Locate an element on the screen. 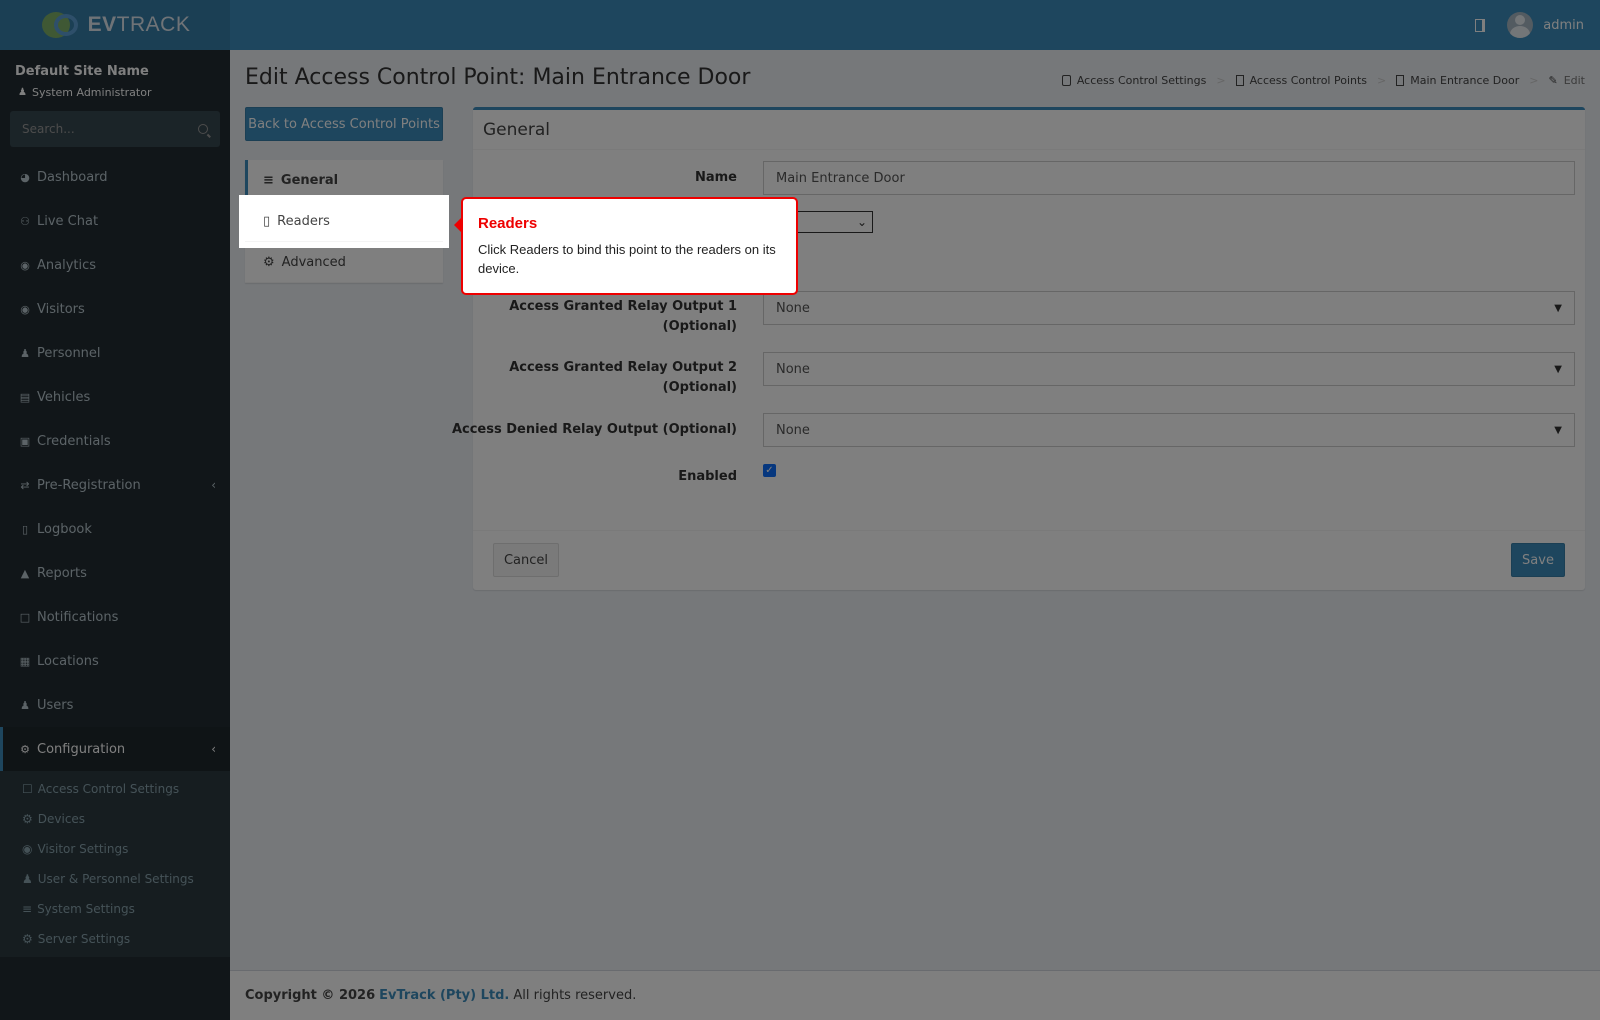 The width and height of the screenshot is (1600, 1020). tab-readers: ▯ Readers is located at coordinates (344, 221).